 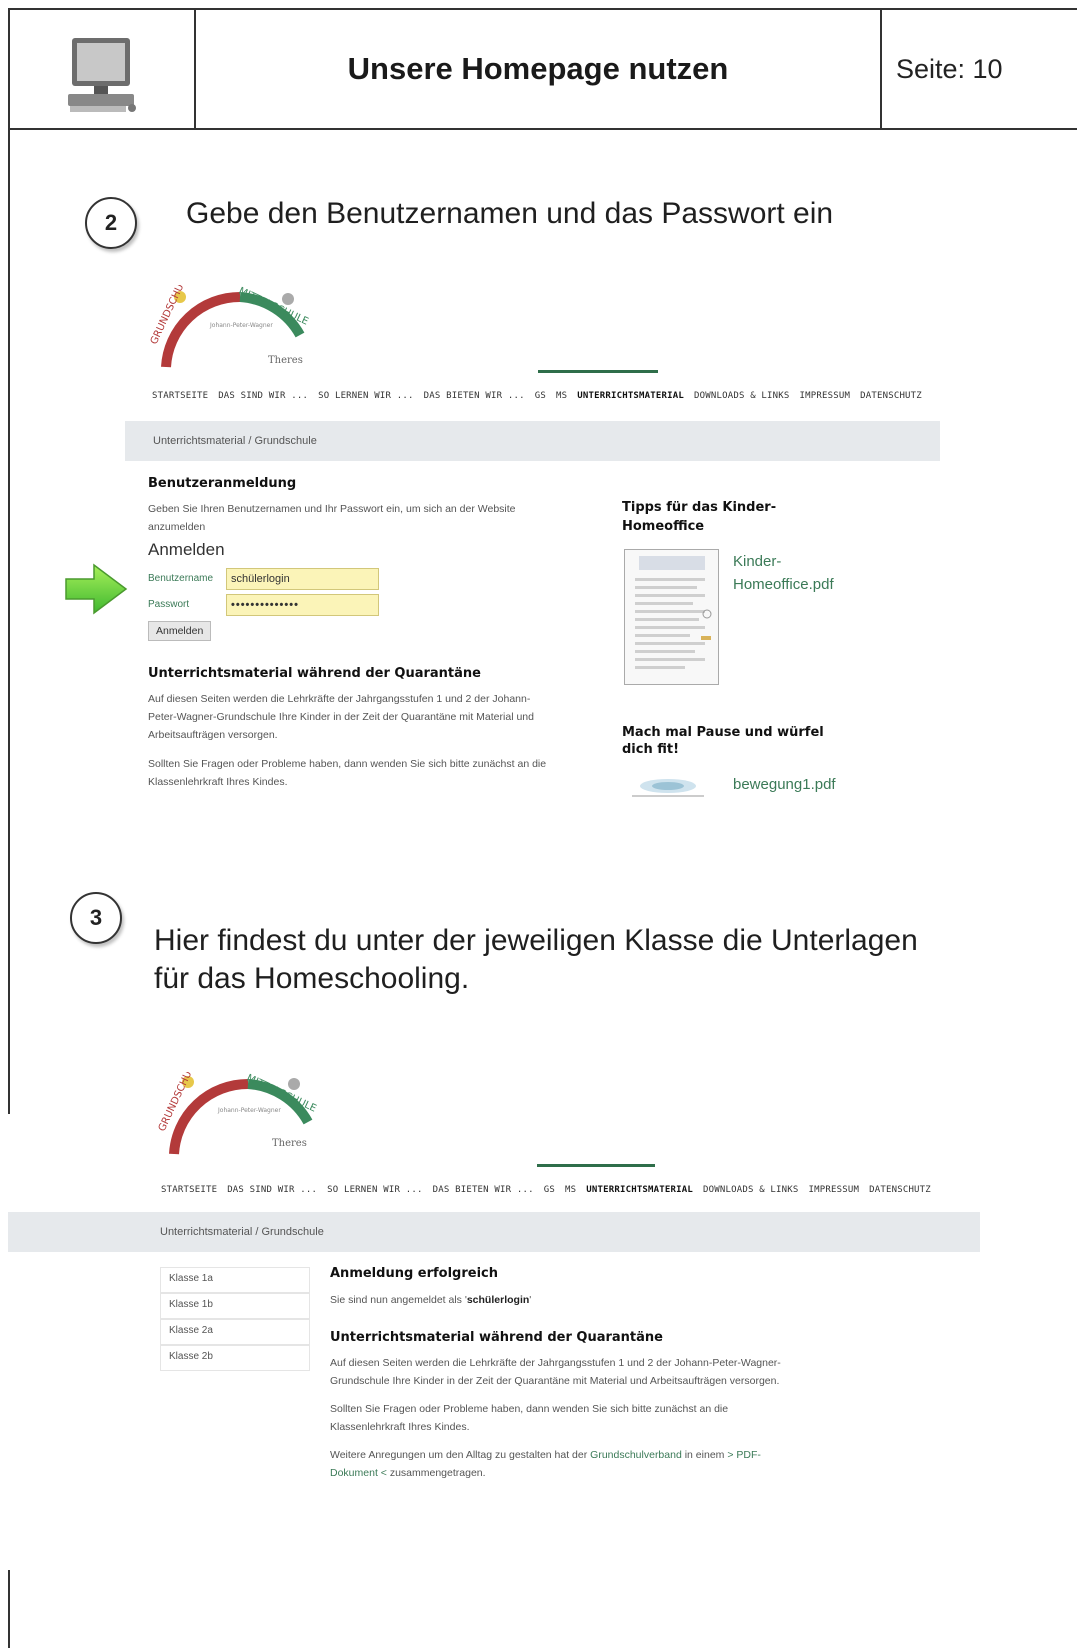 What do you see at coordinates (651, 749) in the screenshot?
I see `pause-heading-line: dich fit!` at bounding box center [651, 749].